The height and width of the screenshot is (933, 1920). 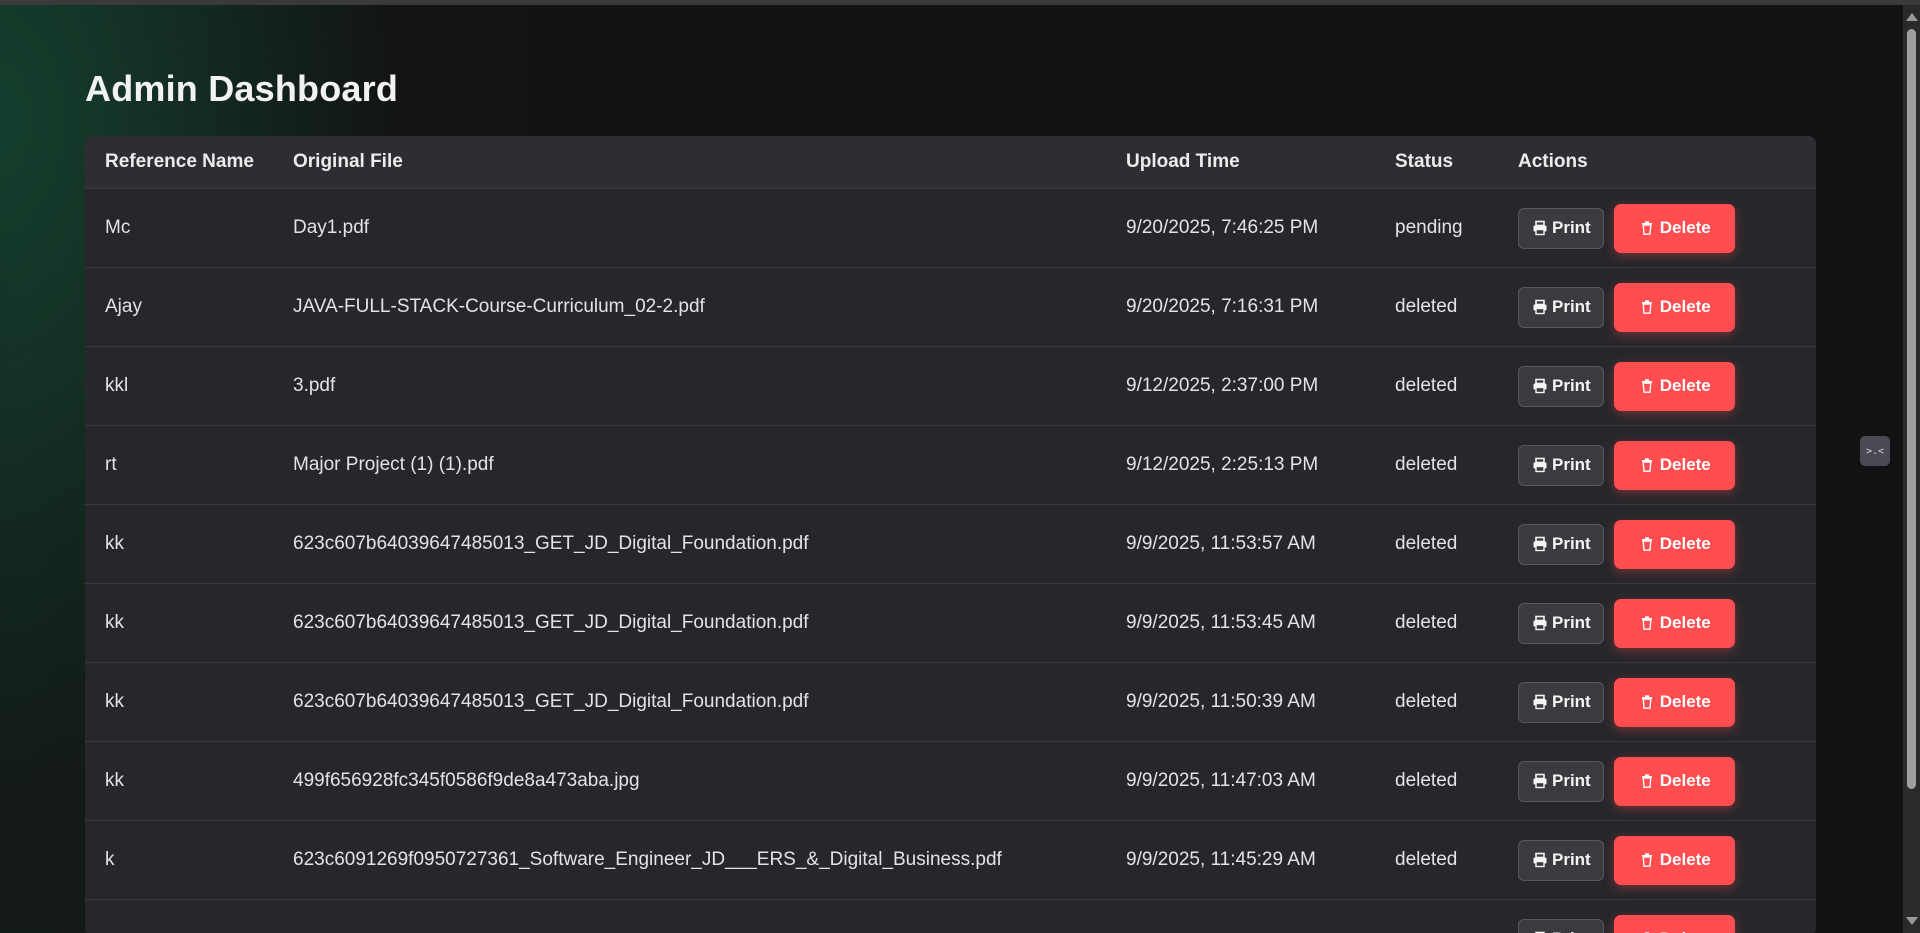 What do you see at coordinates (111, 464) in the screenshot?
I see `cell-reference-name: rt` at bounding box center [111, 464].